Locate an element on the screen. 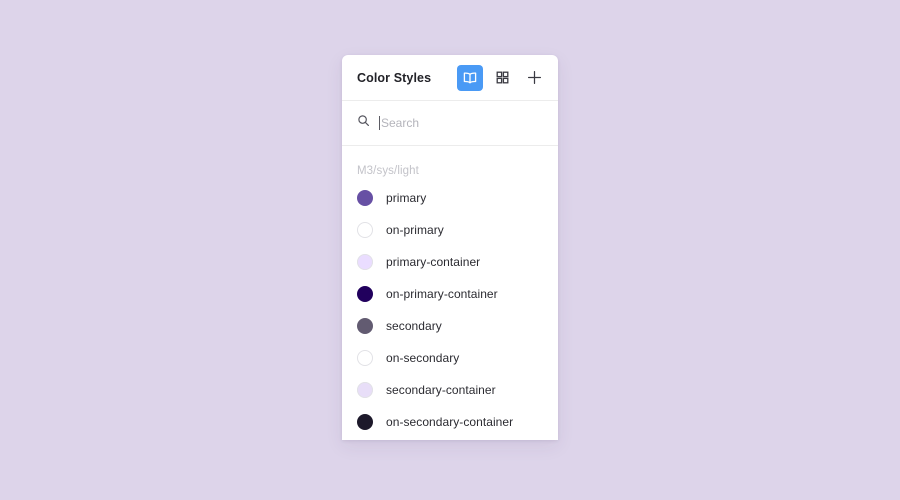 The image size is (900, 500). book-icon is located at coordinates (470, 78).